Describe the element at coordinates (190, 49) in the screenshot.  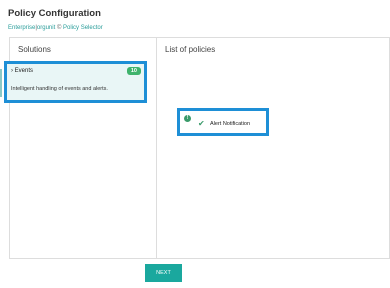
I see `policies-heading: List of policies` at that location.